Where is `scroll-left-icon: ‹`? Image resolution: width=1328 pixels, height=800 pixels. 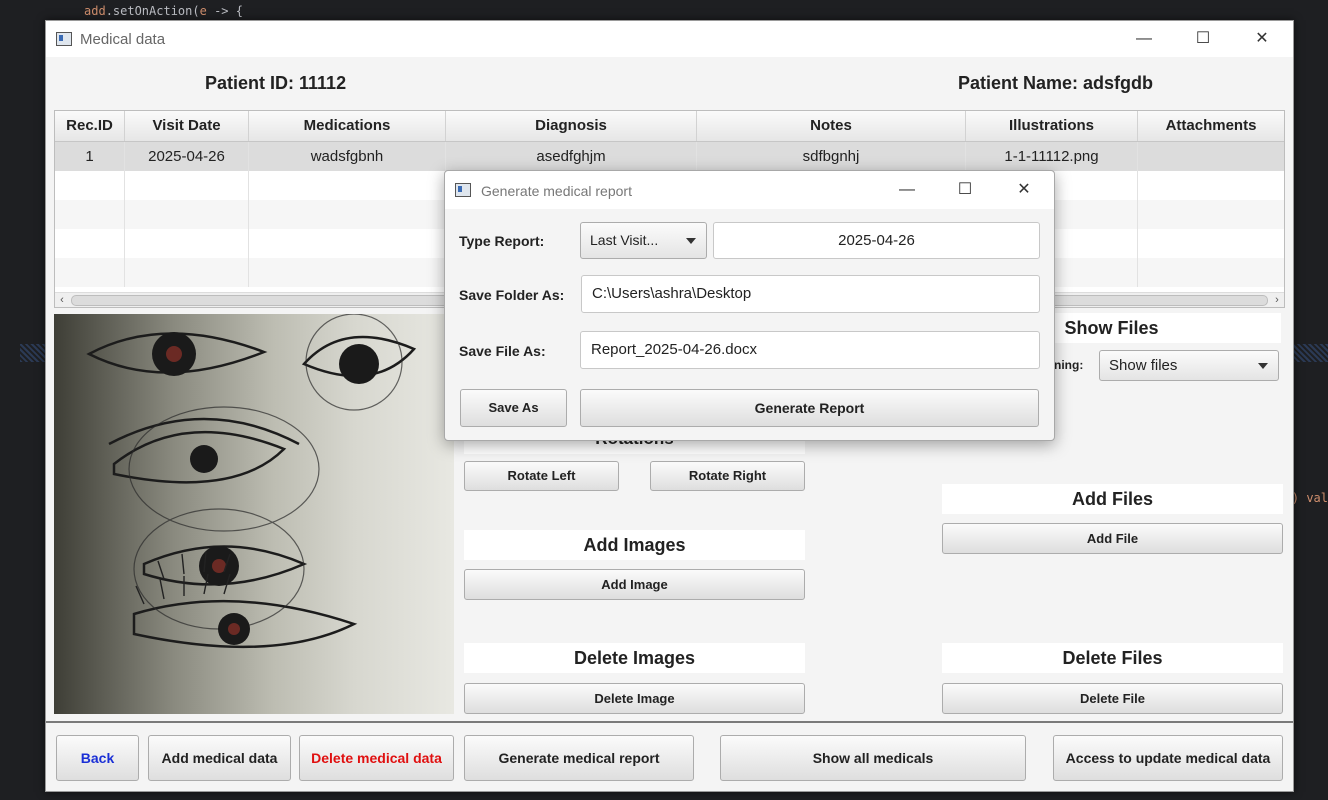
scroll-left-icon: ‹ is located at coordinates (62, 300).